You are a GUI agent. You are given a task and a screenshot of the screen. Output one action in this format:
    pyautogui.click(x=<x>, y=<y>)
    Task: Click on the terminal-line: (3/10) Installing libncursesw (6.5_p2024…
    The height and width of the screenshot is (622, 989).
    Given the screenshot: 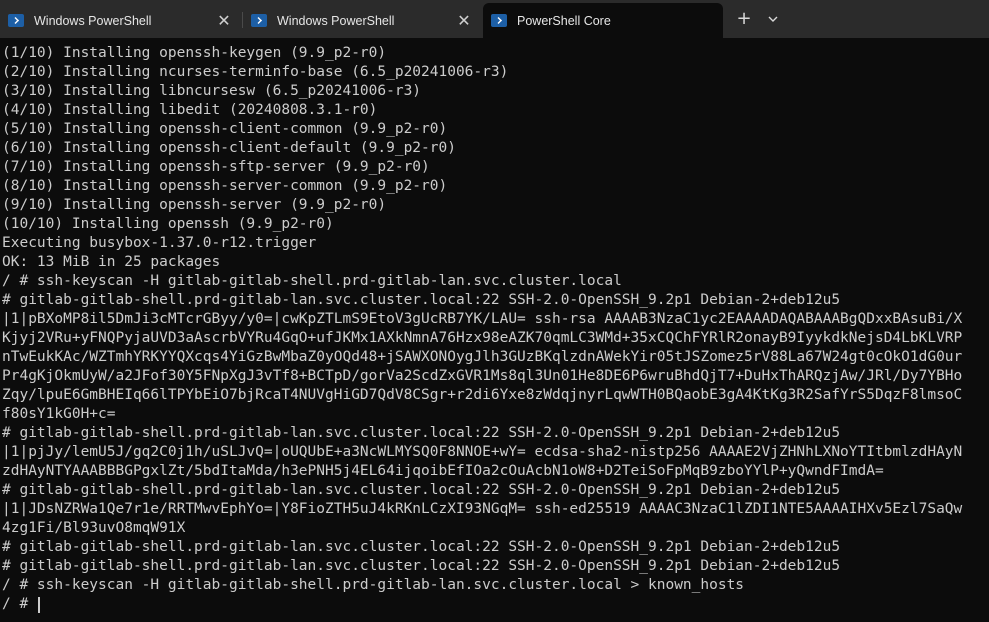 What is the action you would take?
    pyautogui.click(x=212, y=91)
    